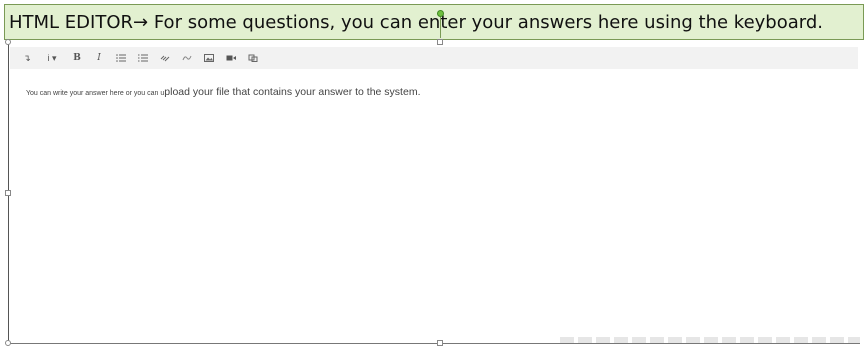  I want to click on info-dropdown-icon: i ▾, so click(52, 58).